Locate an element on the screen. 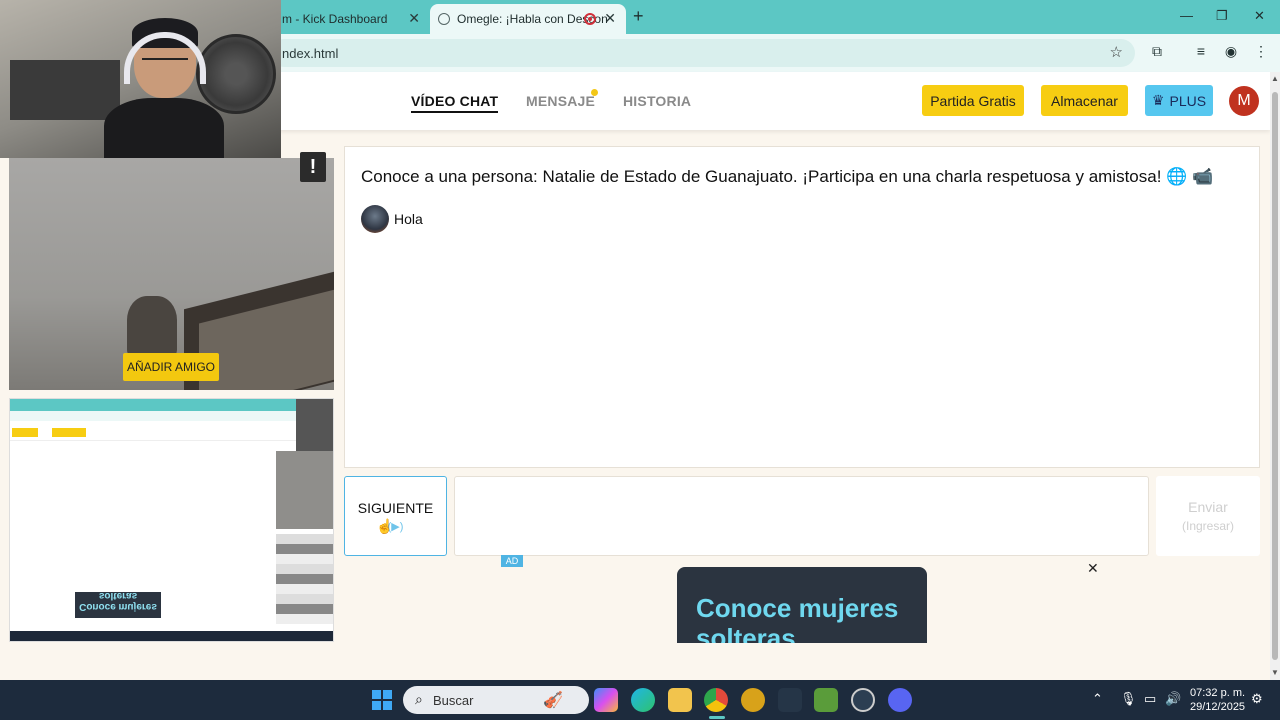 This screenshot has height=720, width=1280. hand-cursor-icon: ☝ is located at coordinates (385, 526).